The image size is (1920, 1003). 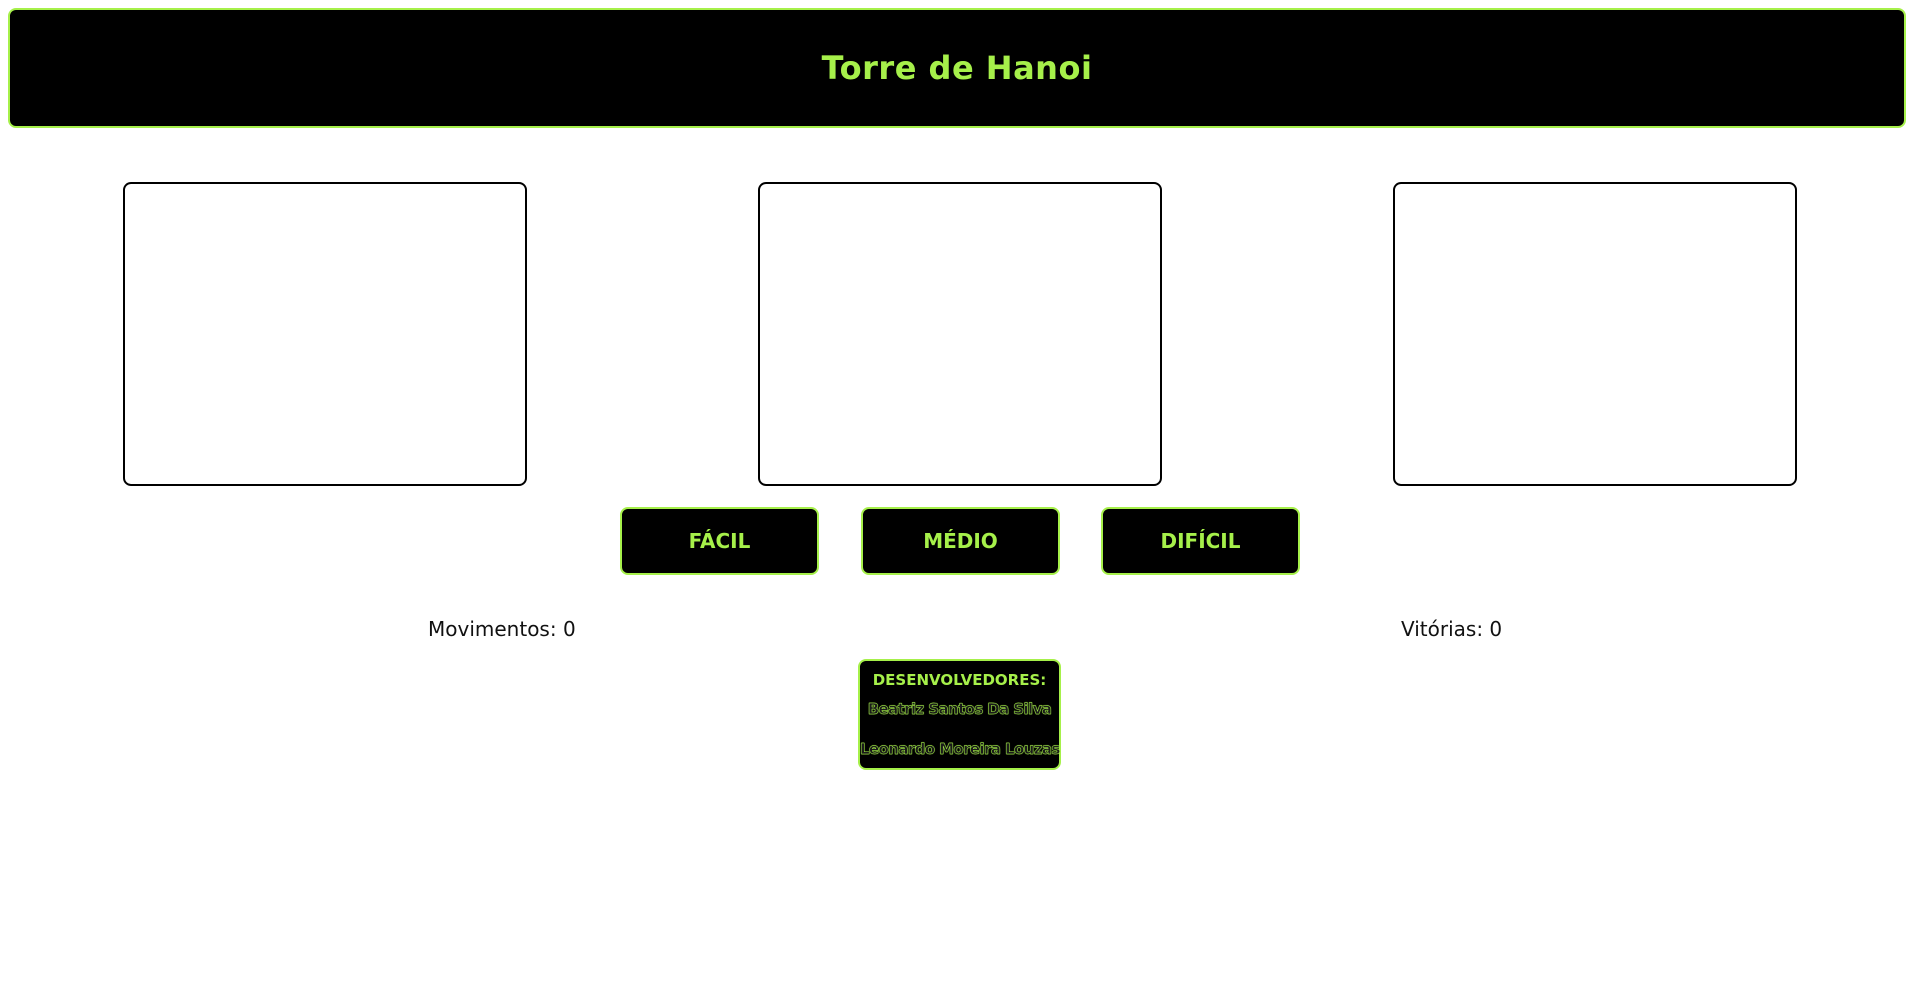 I want to click on page-header: Torre de Hanoi, so click(x=957, y=68).